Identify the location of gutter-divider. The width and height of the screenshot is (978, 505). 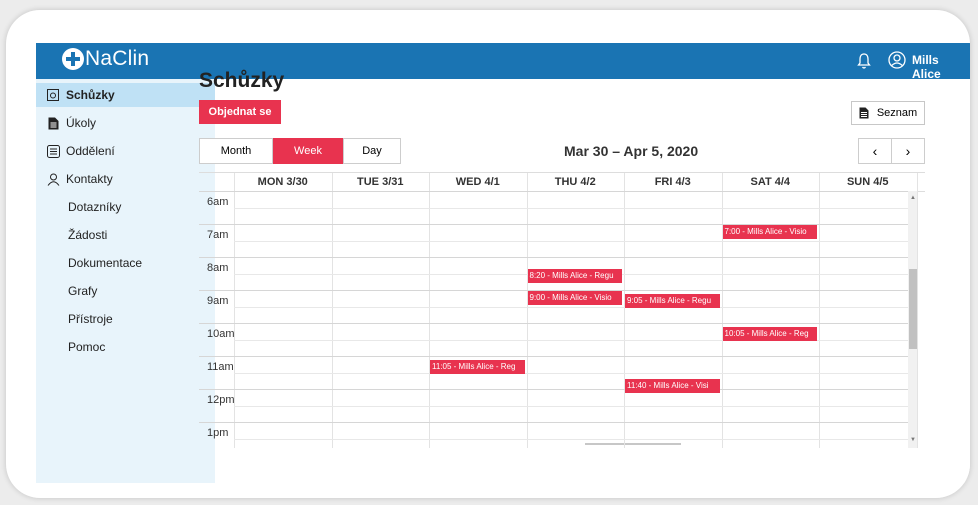
(234, 310).